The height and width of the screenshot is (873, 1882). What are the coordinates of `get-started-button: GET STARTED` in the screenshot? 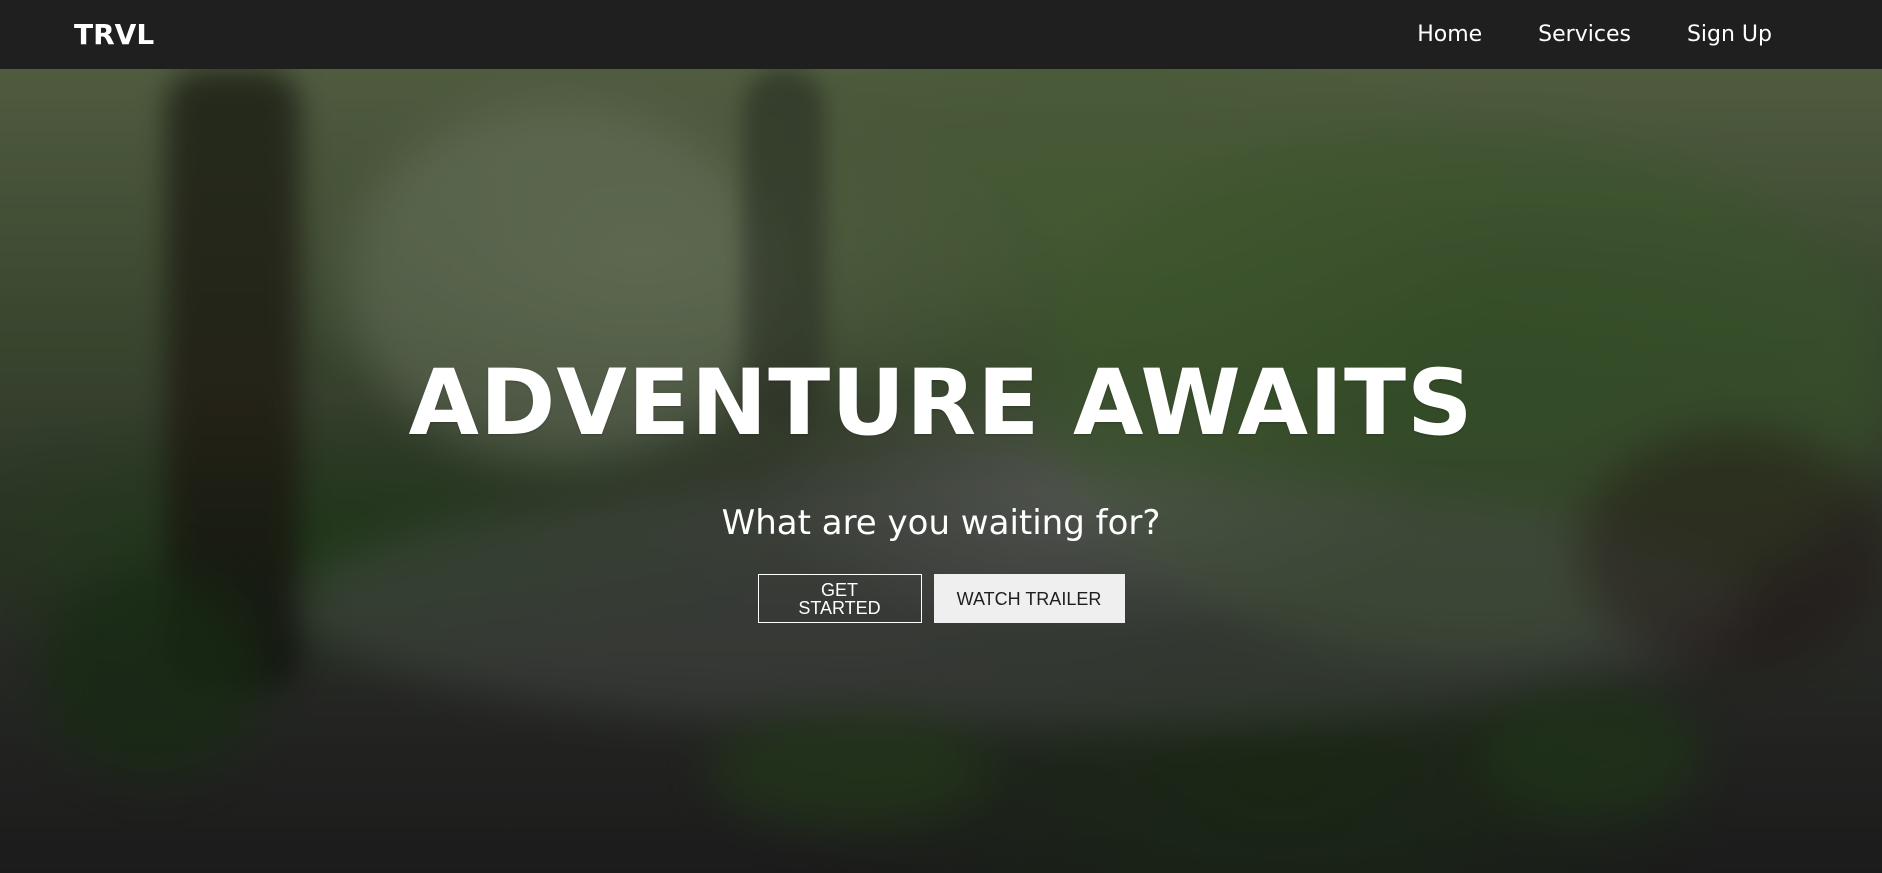 It's located at (839, 598).